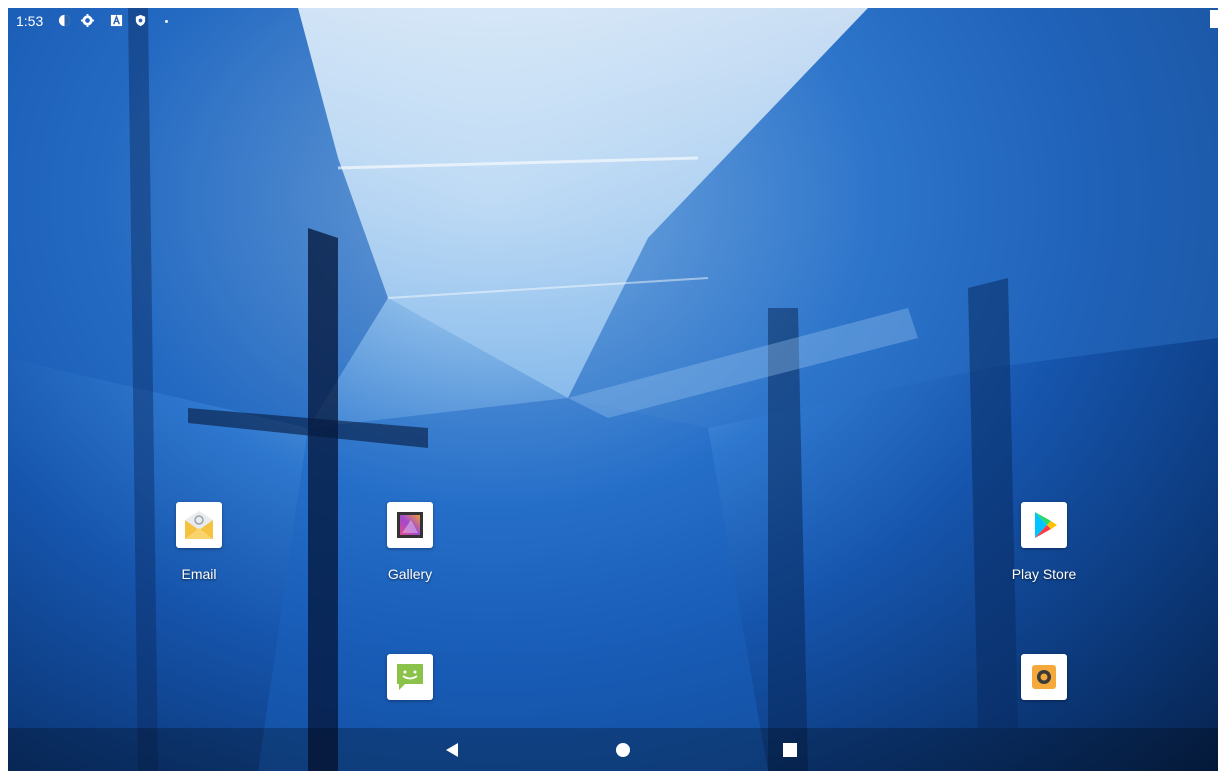  I want to click on back-icon, so click(452, 750).